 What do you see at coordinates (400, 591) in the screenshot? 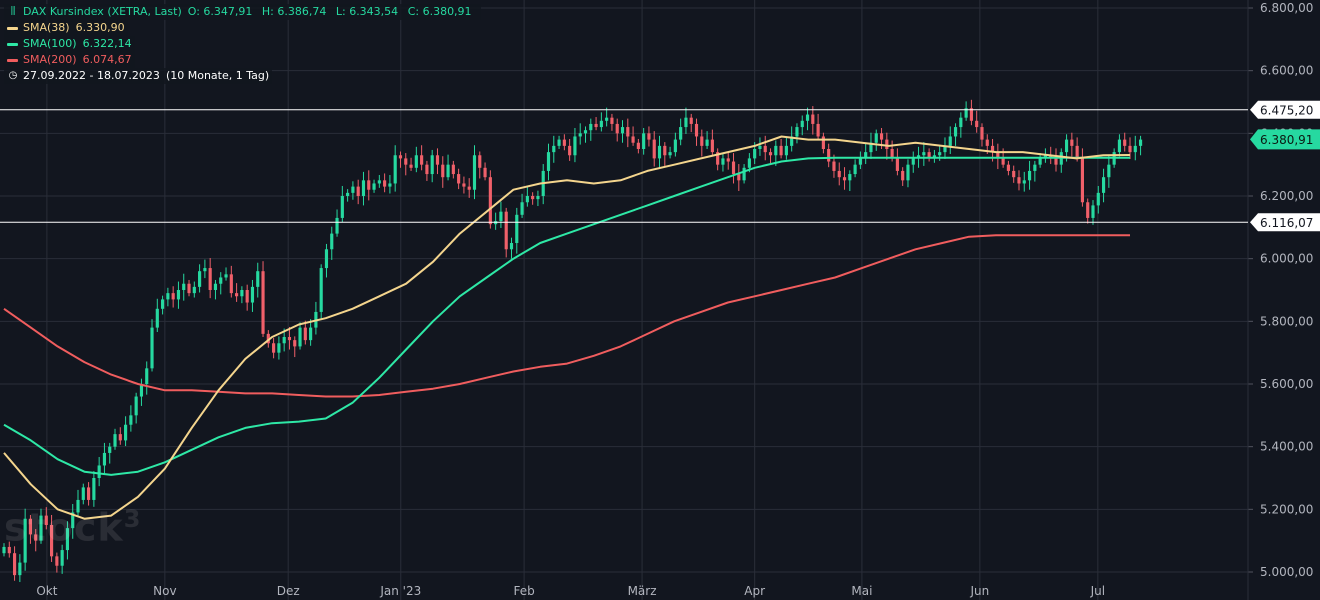
I see `x-tick-label: Jan '23` at bounding box center [400, 591].